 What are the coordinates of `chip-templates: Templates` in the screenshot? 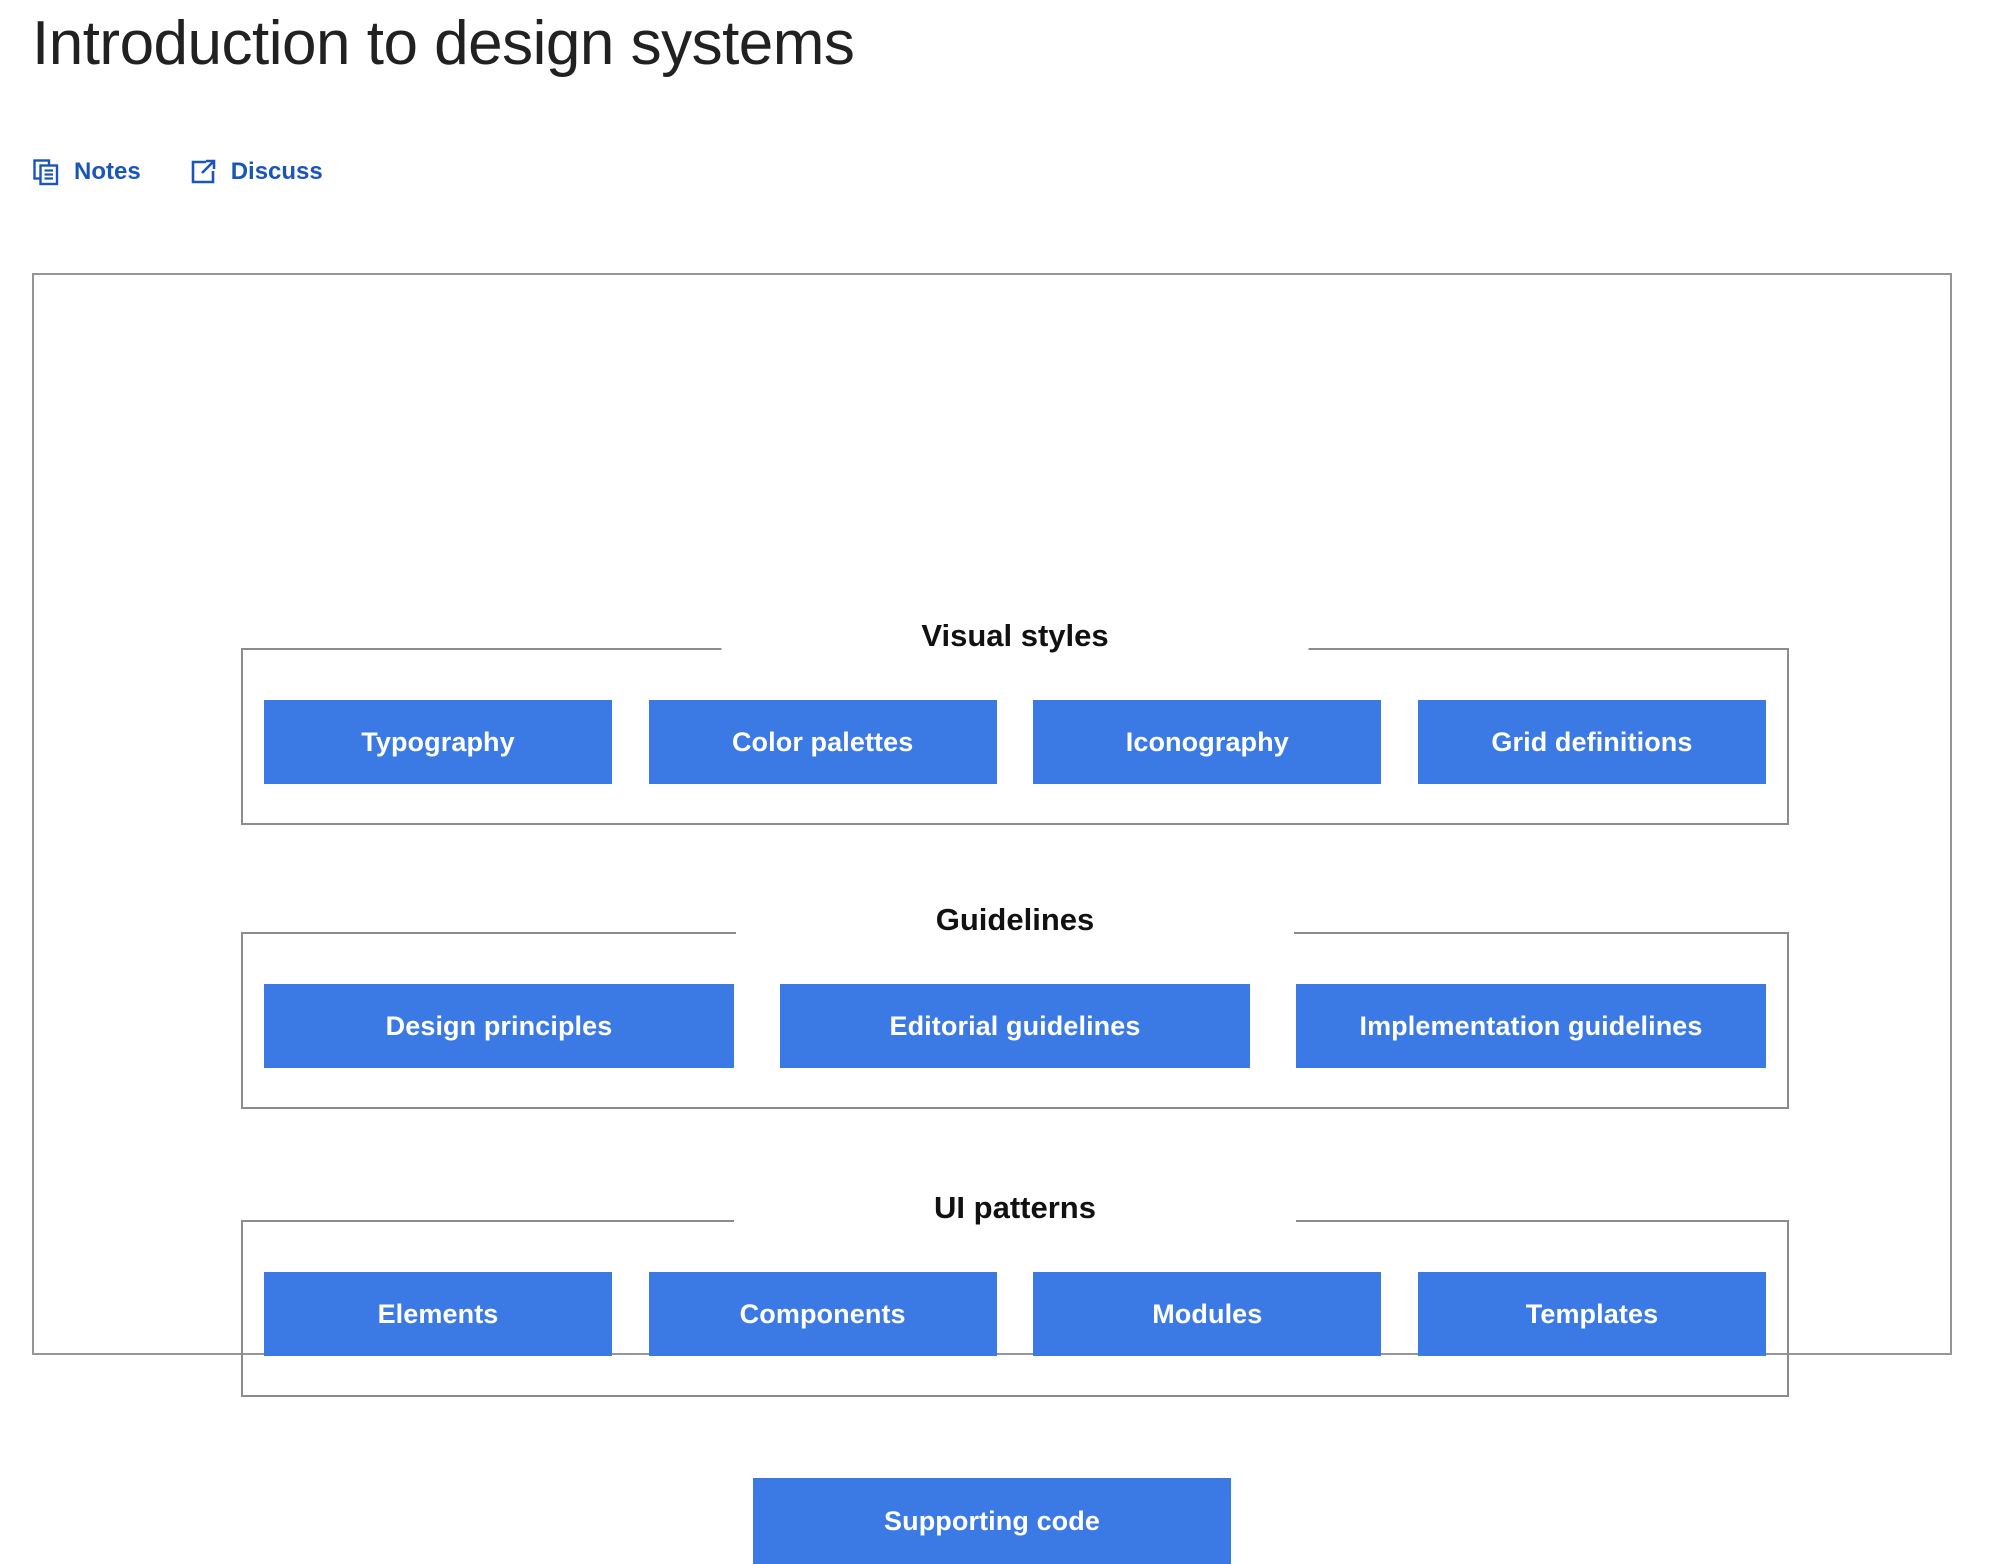 It's located at (1591, 1314).